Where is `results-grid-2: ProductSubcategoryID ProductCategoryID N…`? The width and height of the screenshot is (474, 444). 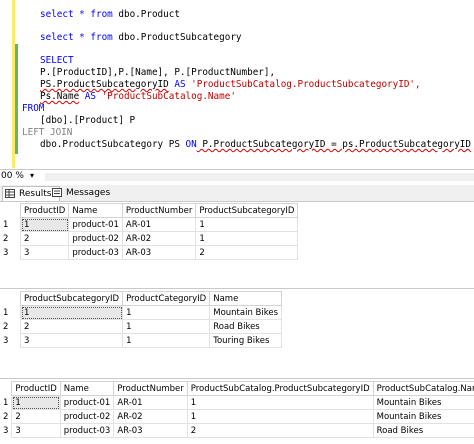
results-grid-2: ProductSubcategoryID ProductCategoryID N… is located at coordinates (141, 319).